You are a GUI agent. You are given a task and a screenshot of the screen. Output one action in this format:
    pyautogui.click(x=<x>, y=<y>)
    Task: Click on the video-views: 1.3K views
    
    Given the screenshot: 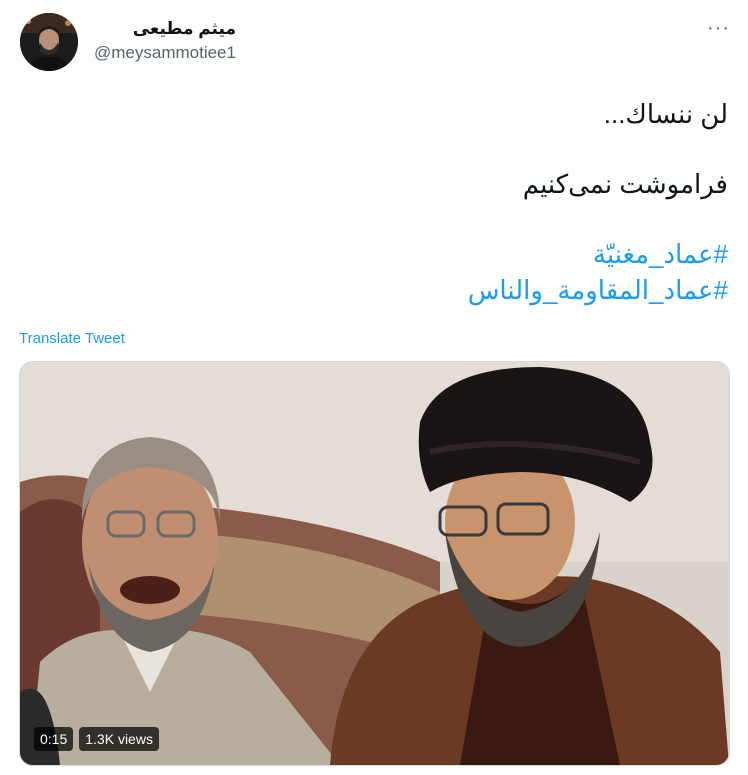 What is the action you would take?
    pyautogui.click(x=119, y=739)
    